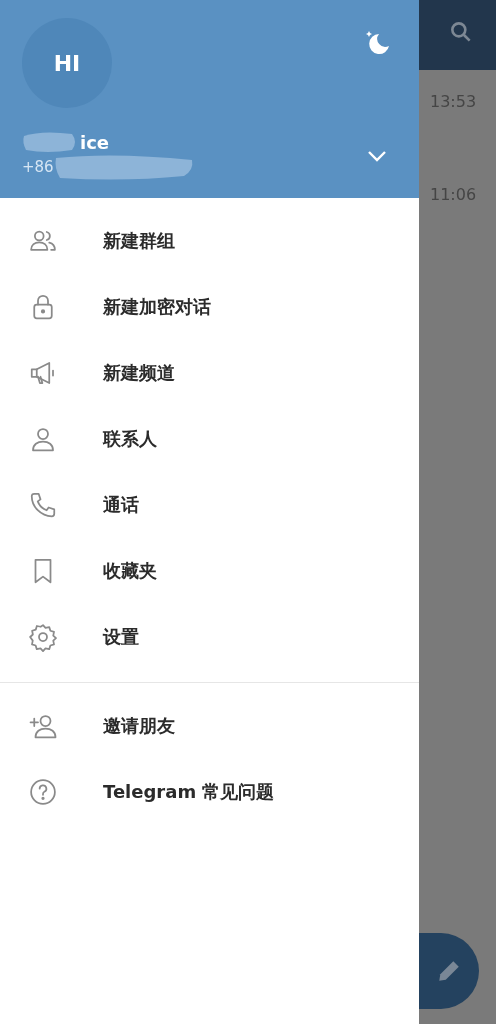  Describe the element at coordinates (209, 307) in the screenshot. I see `menu-item: 新建加密对话` at that location.